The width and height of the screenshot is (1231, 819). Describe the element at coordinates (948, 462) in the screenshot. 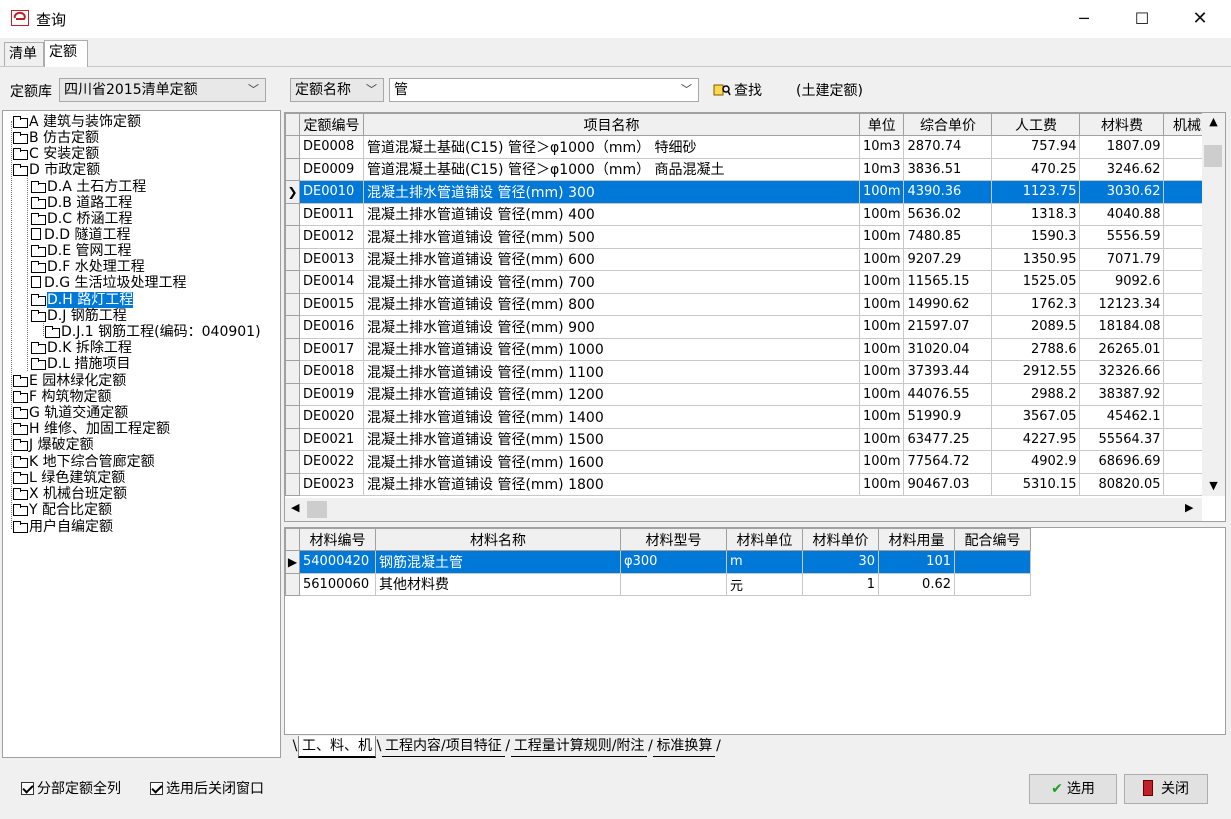

I see `cell-price: 77564.72` at that location.